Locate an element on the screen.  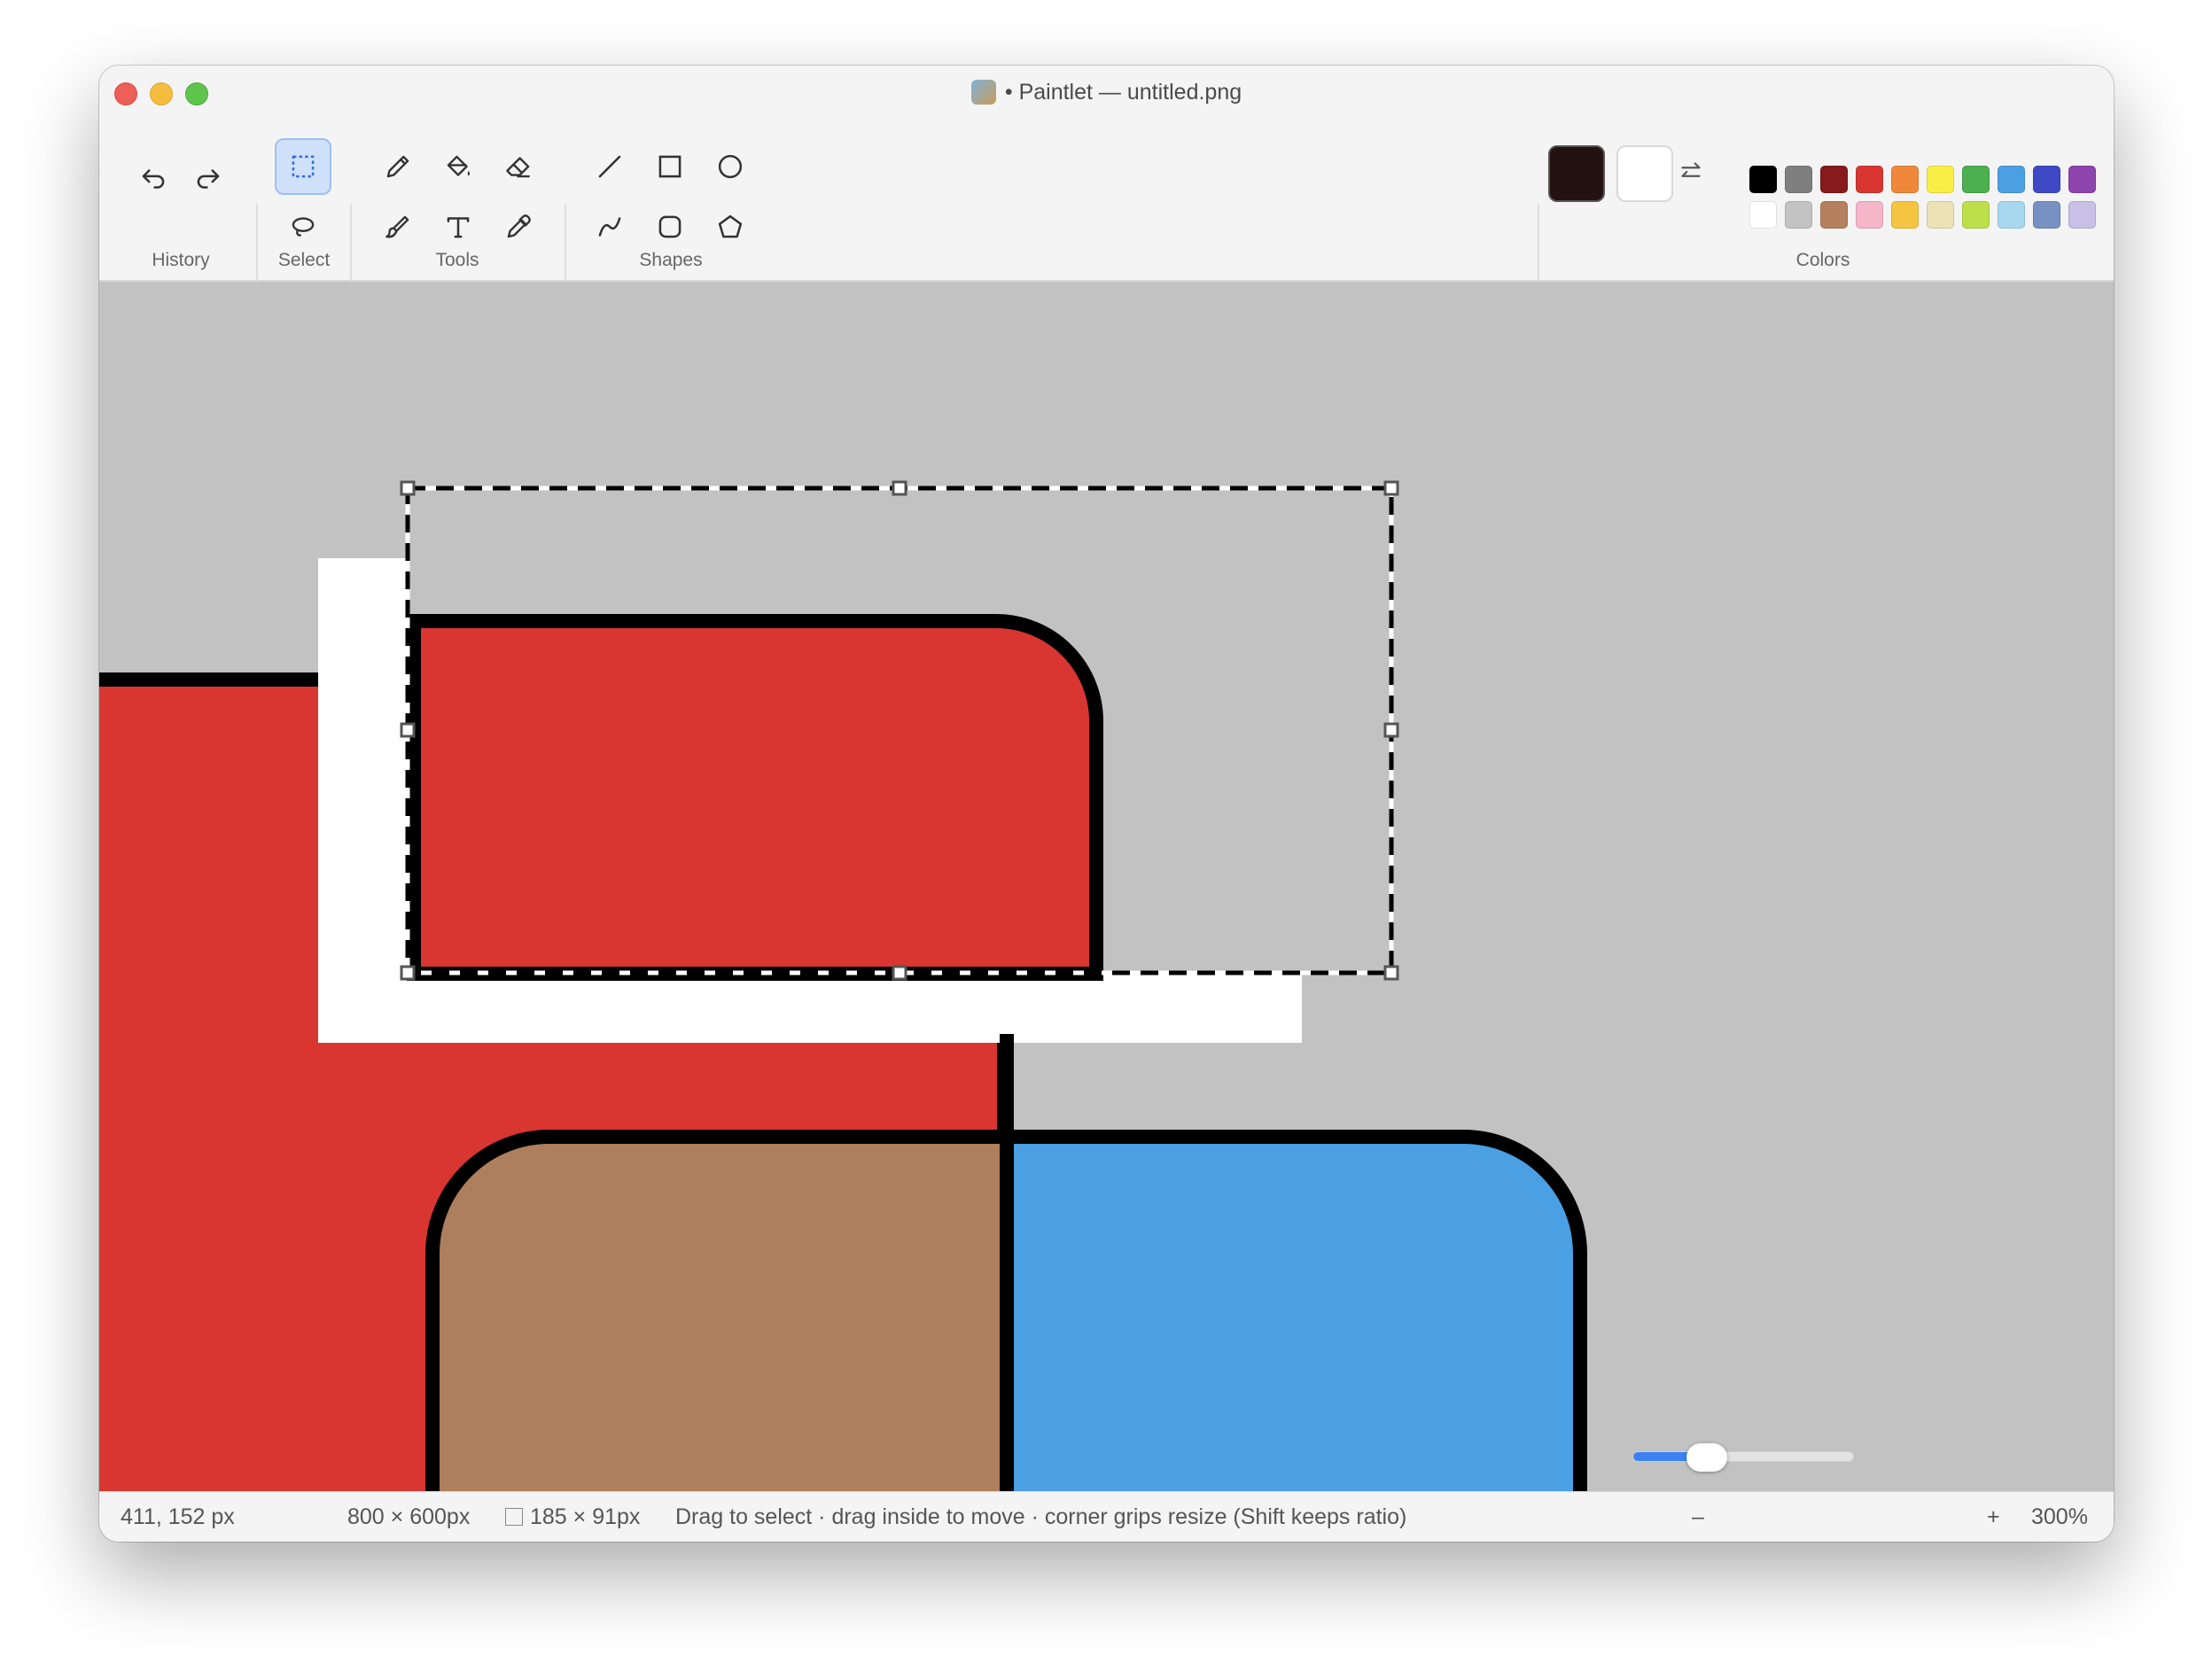
eraser-icon is located at coordinates (518, 167).